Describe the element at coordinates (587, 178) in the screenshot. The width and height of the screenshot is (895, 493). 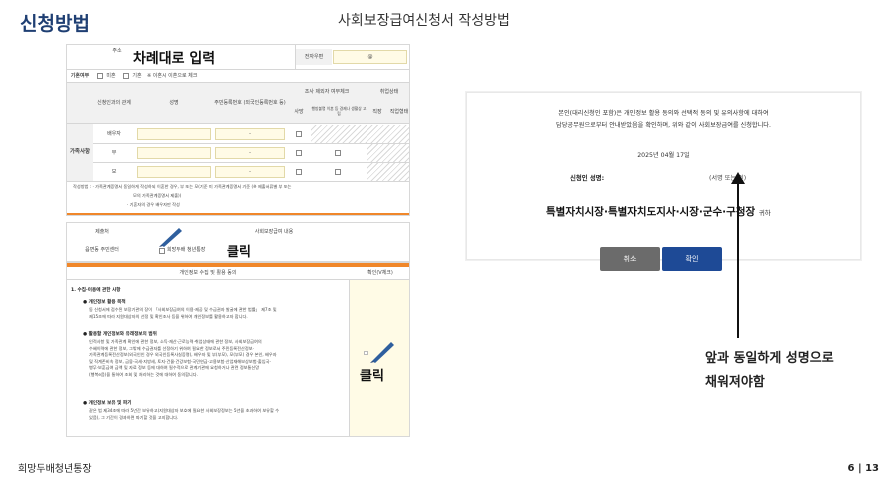
I see `signer-label: 신청인 성명:` at that location.